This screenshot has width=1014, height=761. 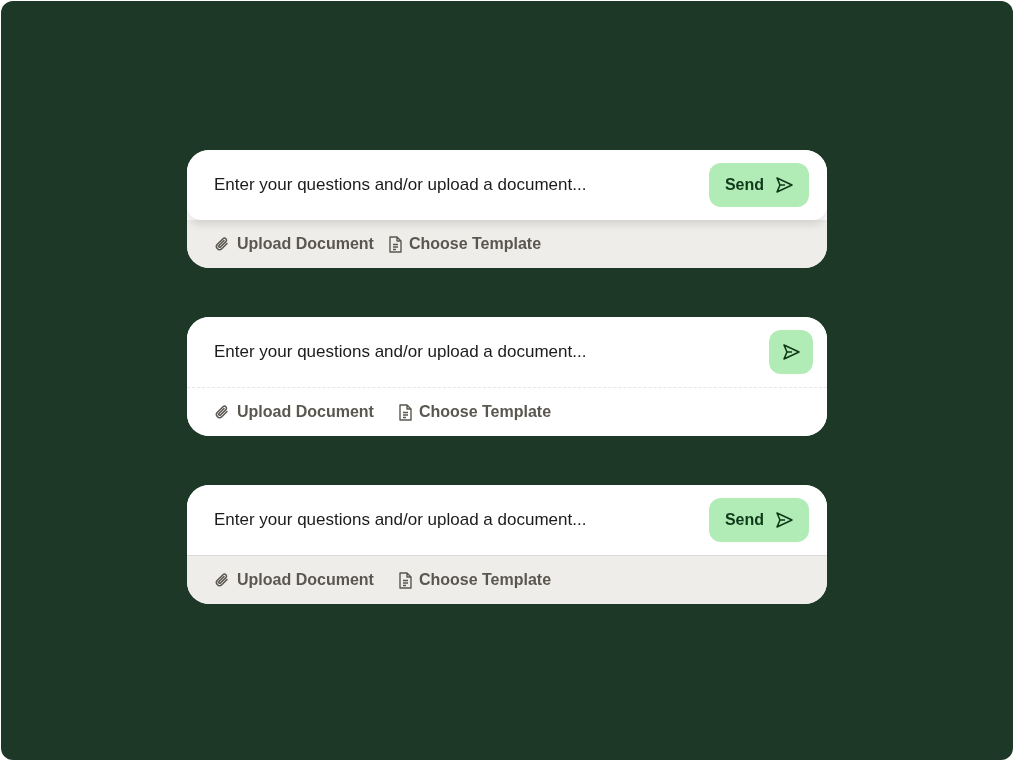 I want to click on send-button, so click(x=791, y=352).